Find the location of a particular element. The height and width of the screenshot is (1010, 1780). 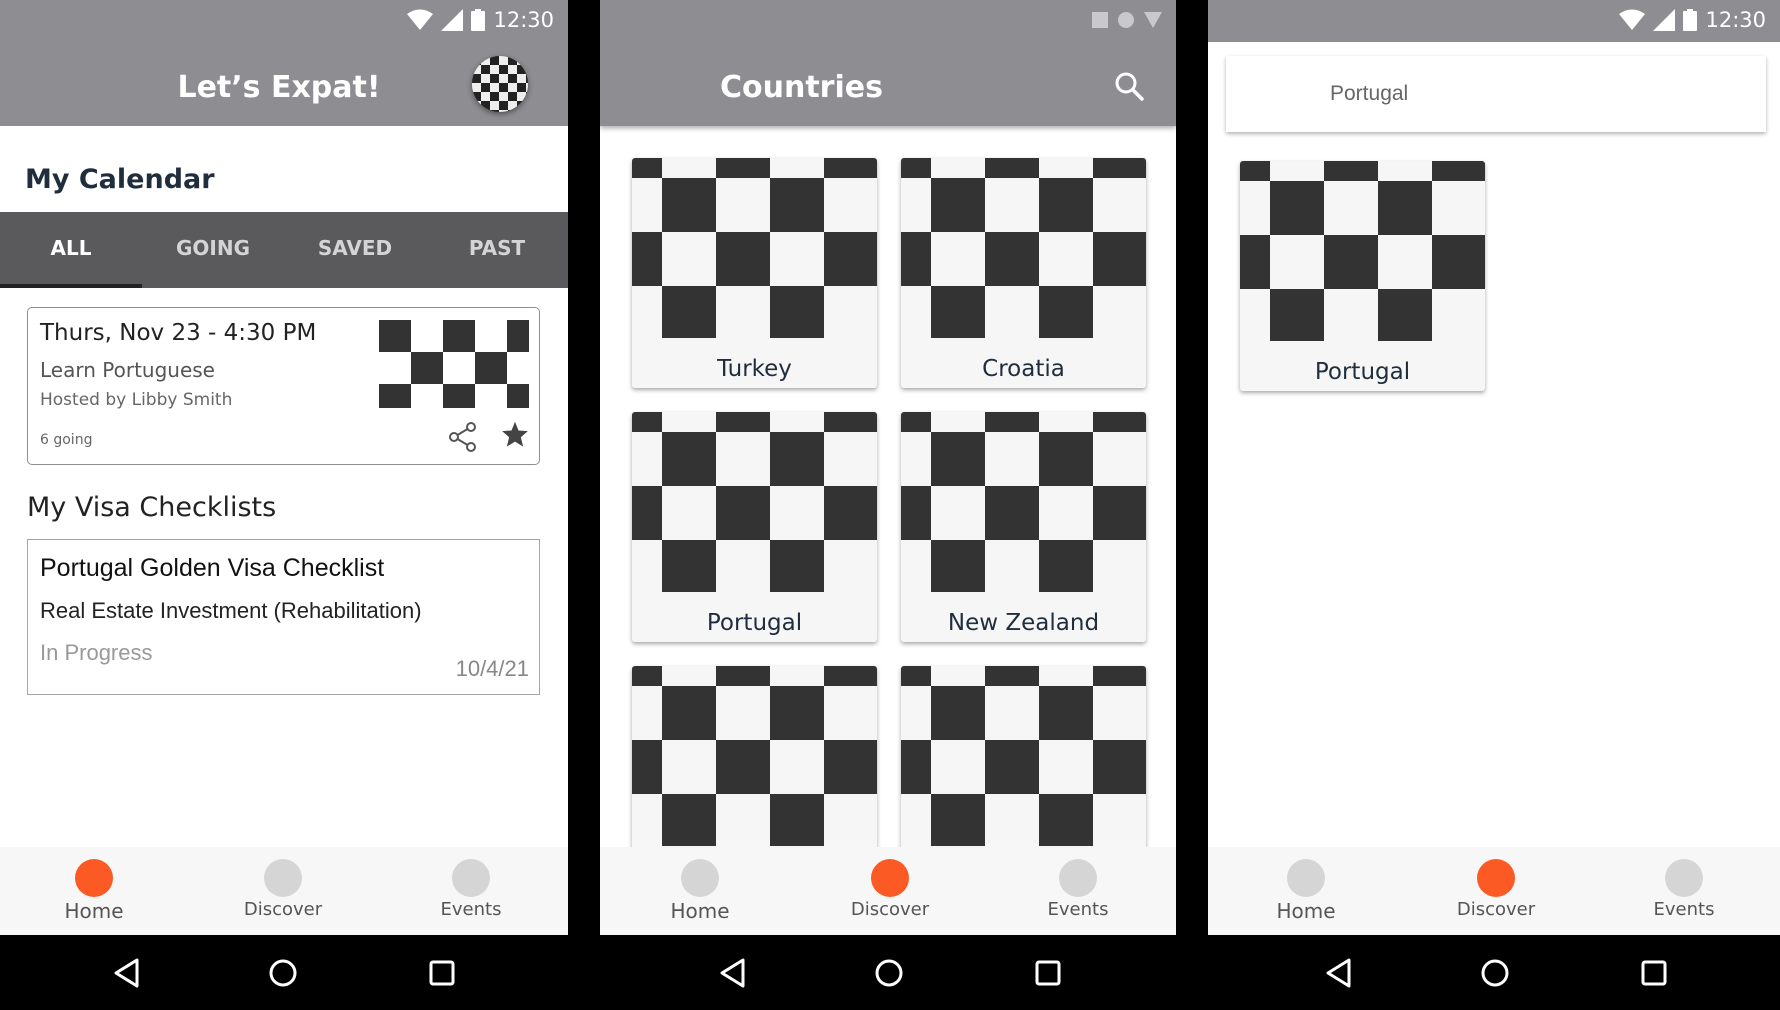

tab-saved: SAVED is located at coordinates (355, 250).